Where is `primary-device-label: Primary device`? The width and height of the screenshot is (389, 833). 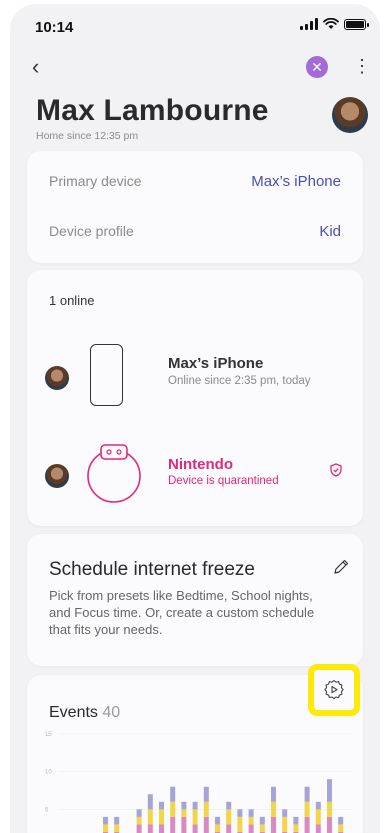 primary-device-label: Primary device is located at coordinates (95, 181).